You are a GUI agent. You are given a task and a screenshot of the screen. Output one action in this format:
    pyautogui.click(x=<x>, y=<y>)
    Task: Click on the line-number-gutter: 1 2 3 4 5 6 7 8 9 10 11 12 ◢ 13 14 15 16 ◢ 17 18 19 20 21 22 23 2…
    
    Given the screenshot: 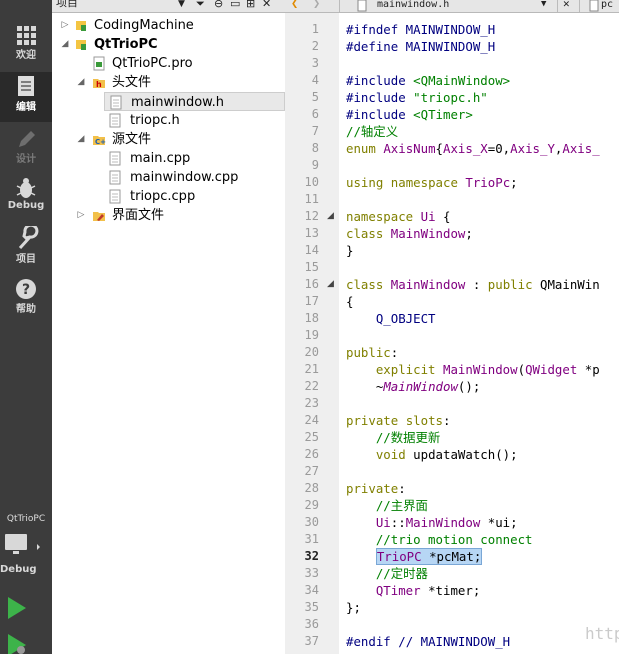 What is the action you would take?
    pyautogui.click(x=312, y=333)
    